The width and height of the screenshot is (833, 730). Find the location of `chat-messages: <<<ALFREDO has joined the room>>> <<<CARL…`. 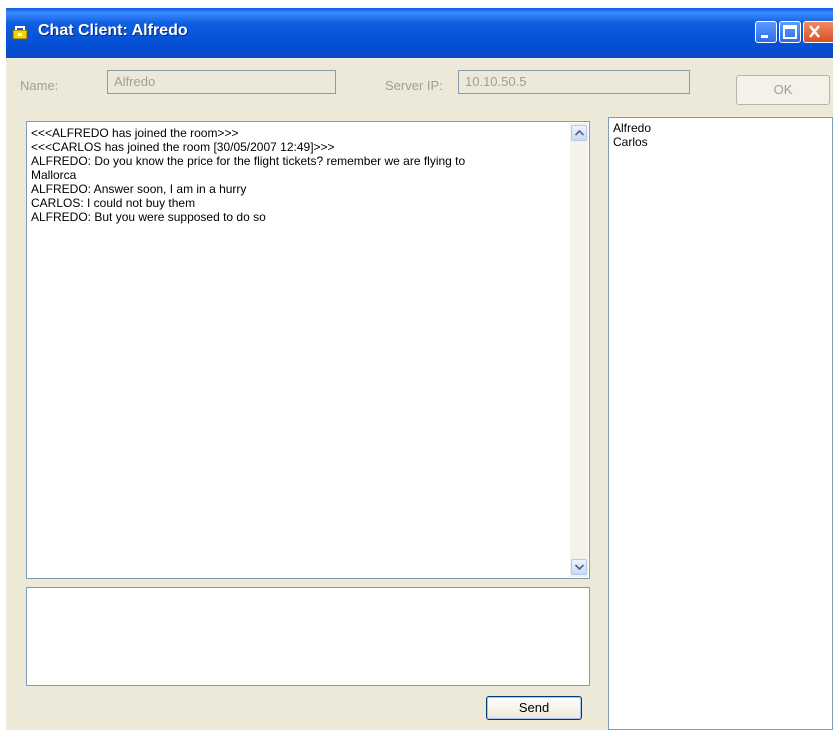

chat-messages: <<<ALFREDO has joined the room>>> <<<CARL… is located at coordinates (296, 175).